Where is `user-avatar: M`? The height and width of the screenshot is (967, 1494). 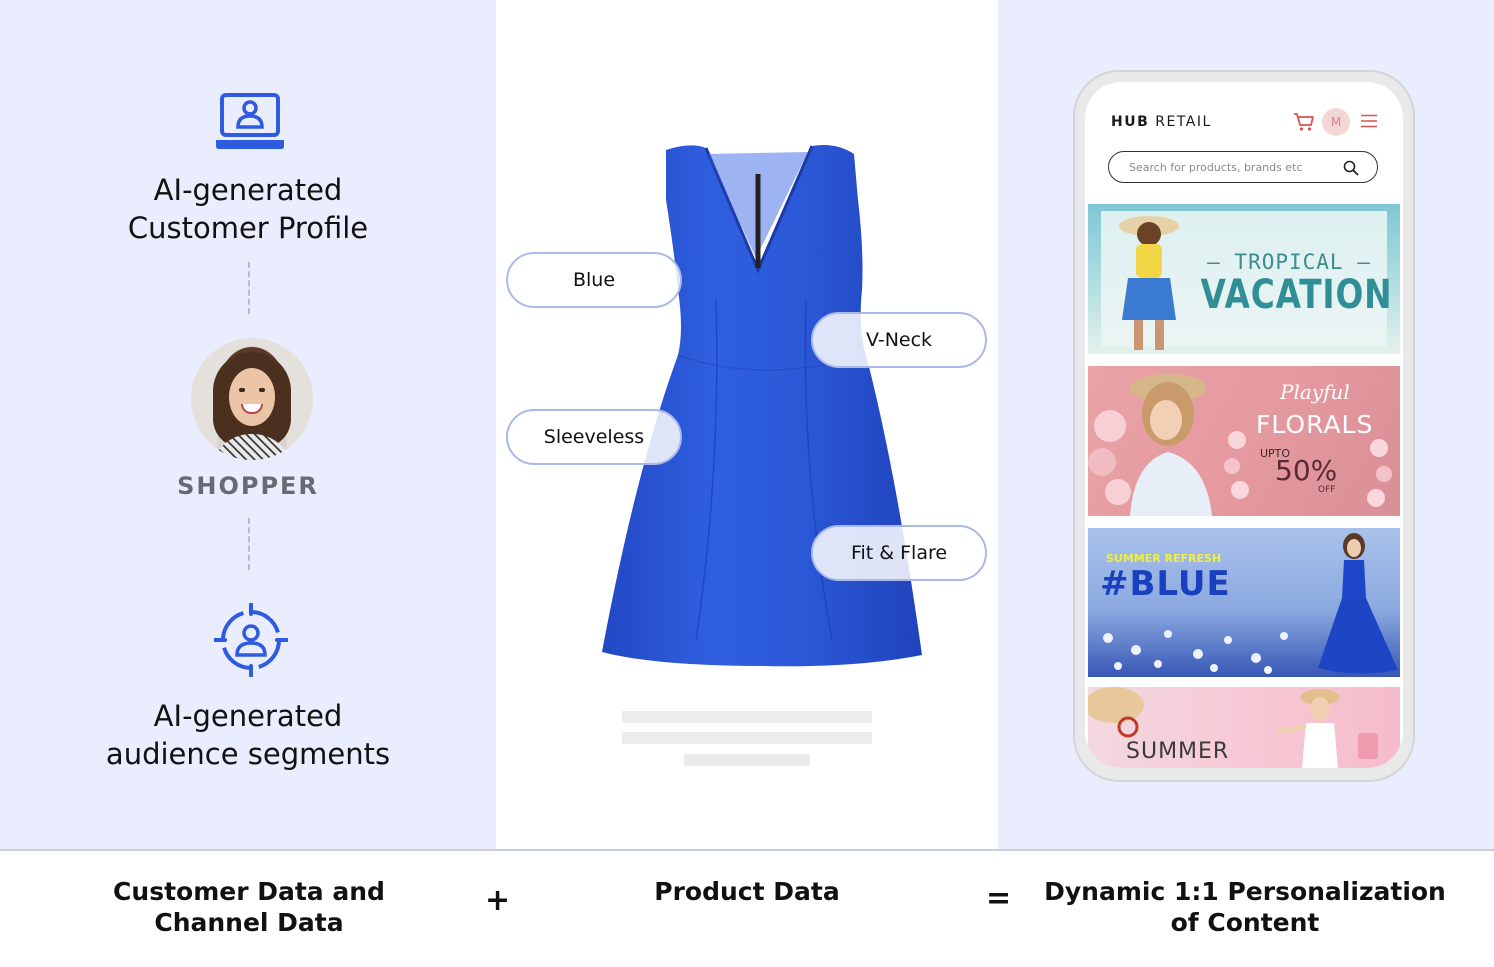 user-avatar: M is located at coordinates (1336, 122).